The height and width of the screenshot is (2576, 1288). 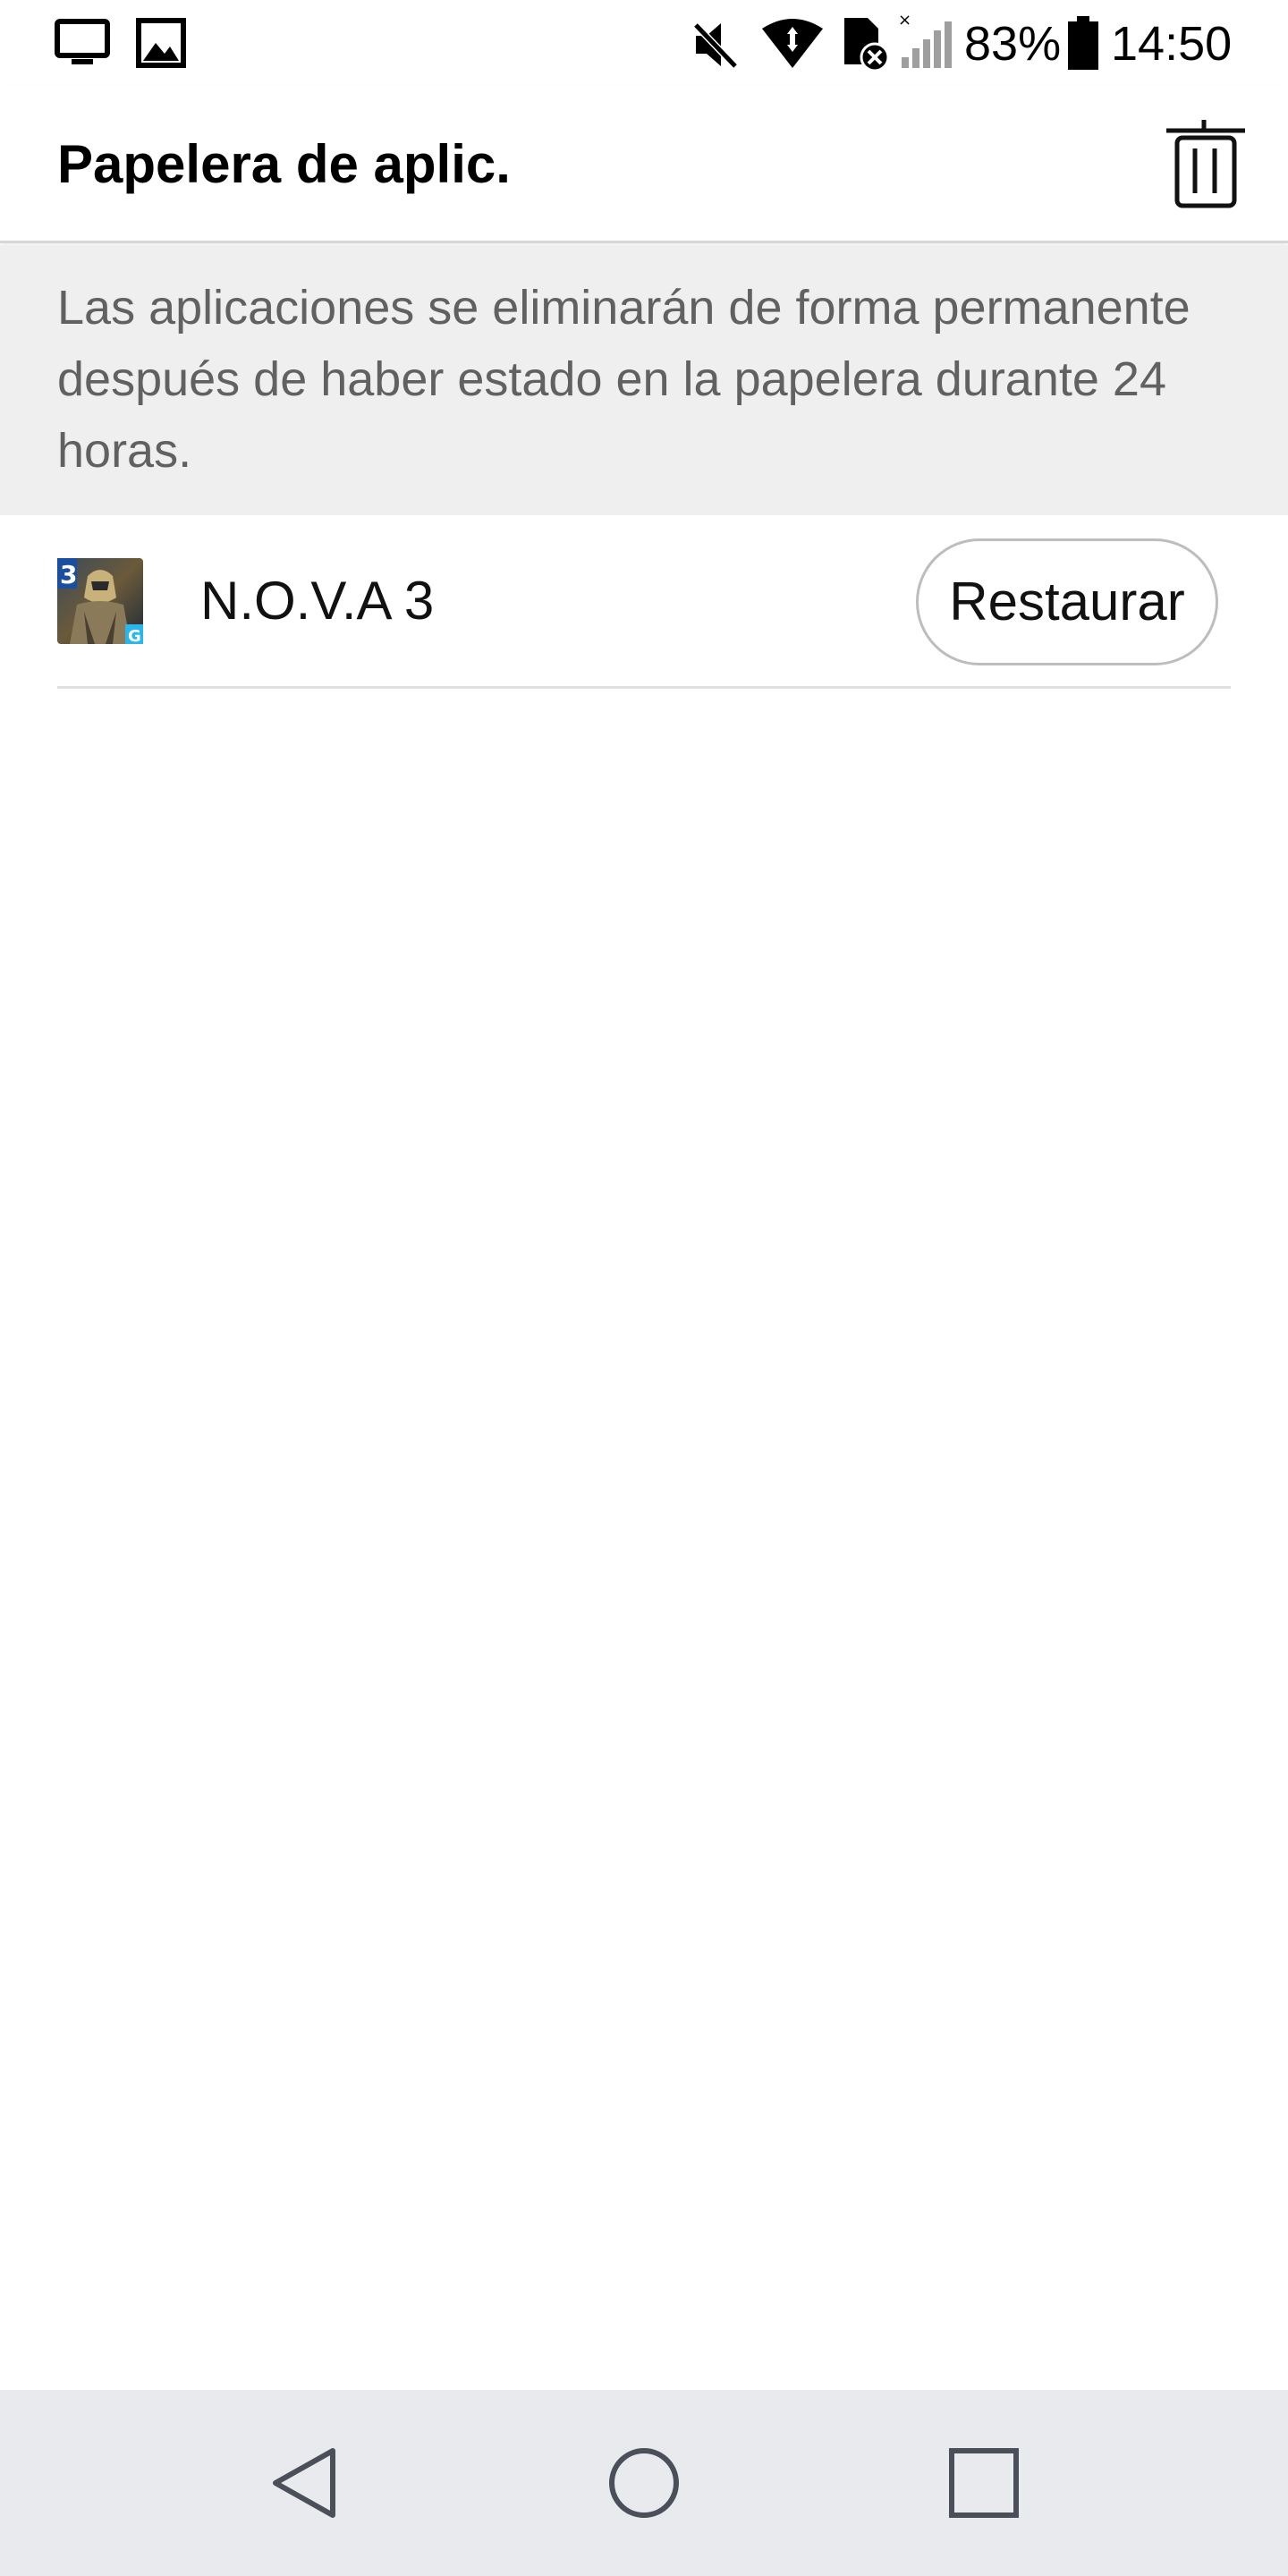 I want to click on nova3-app-icon: 3 G, so click(x=100, y=602).